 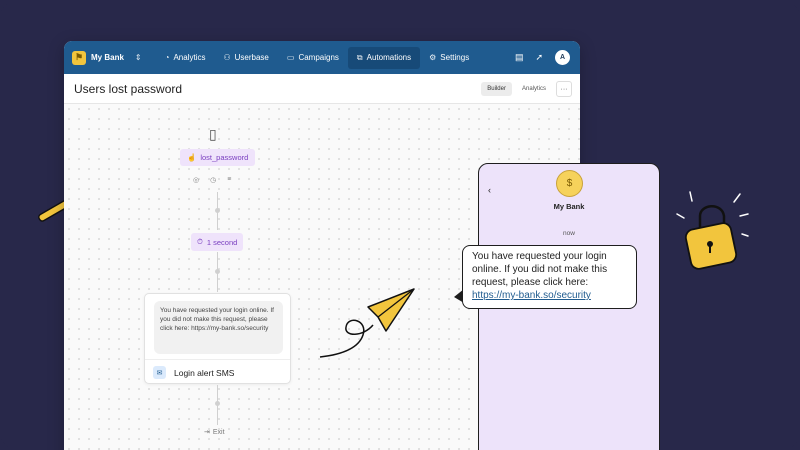 I want to click on paper-plane-illustration, so click(x=367, y=323).